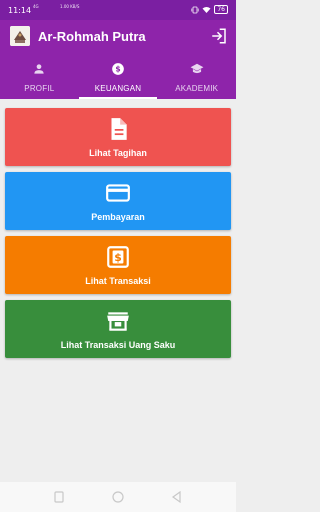 This screenshot has height=512, width=320. I want to click on dollar-icon: $, so click(118, 69).